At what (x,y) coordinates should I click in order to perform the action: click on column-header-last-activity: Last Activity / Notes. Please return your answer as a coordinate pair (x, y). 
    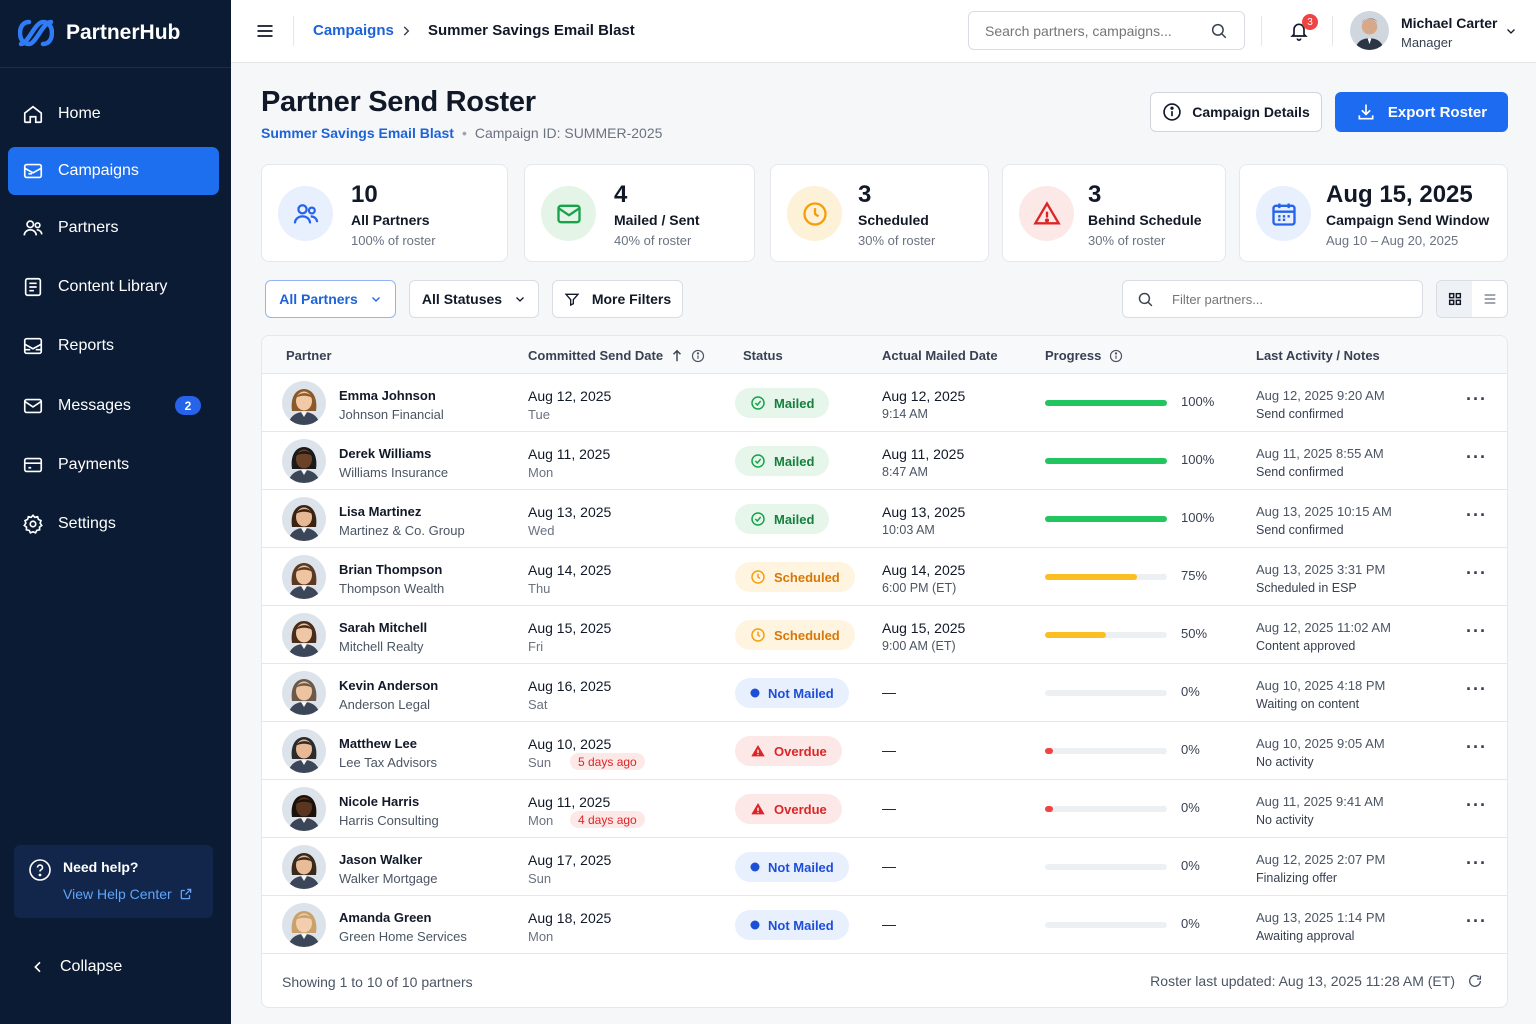
    Looking at the image, I should click on (1318, 355).